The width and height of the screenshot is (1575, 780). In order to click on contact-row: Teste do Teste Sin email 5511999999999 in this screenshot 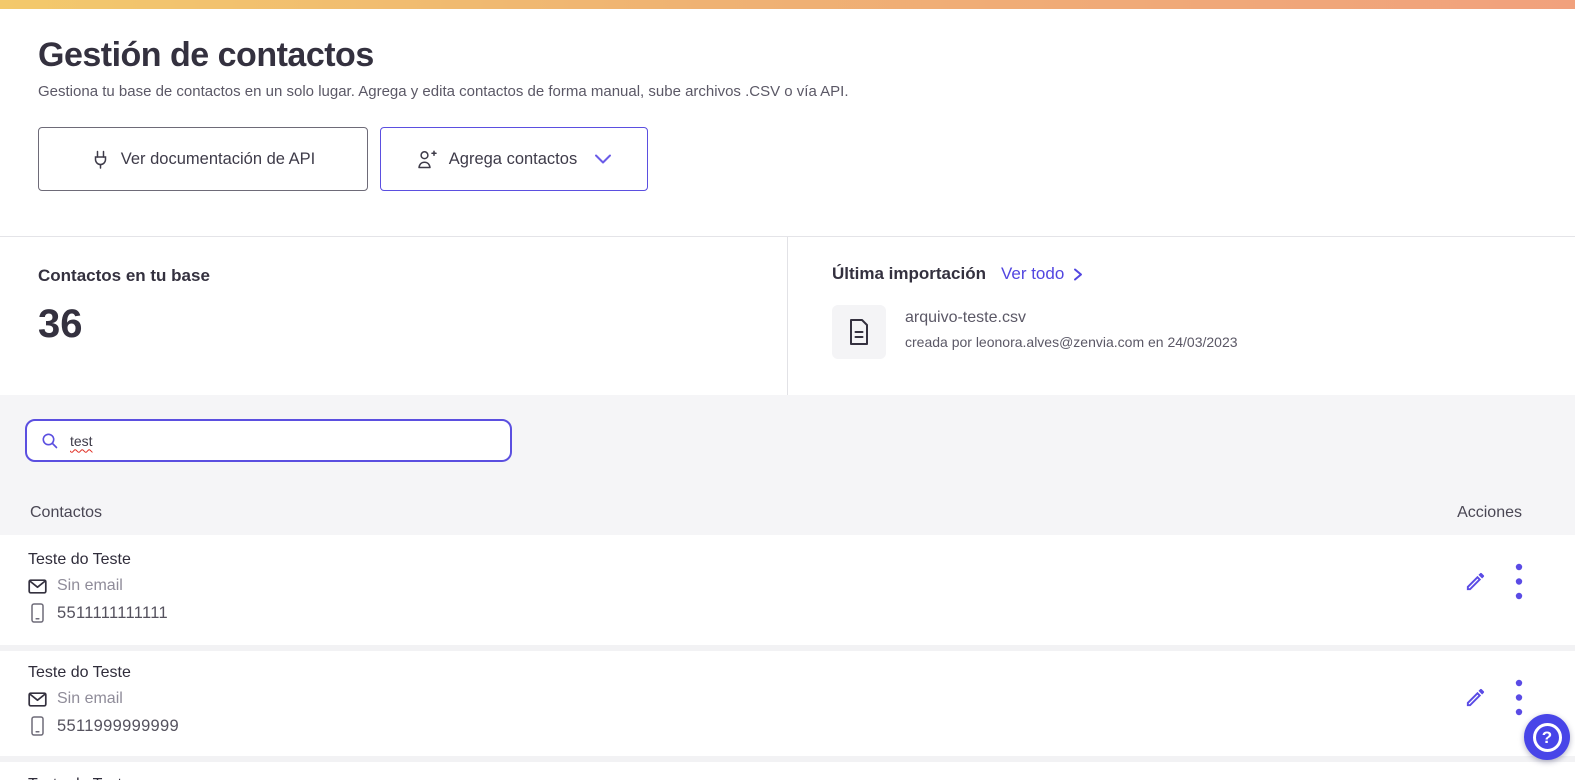, I will do `click(787, 703)`.